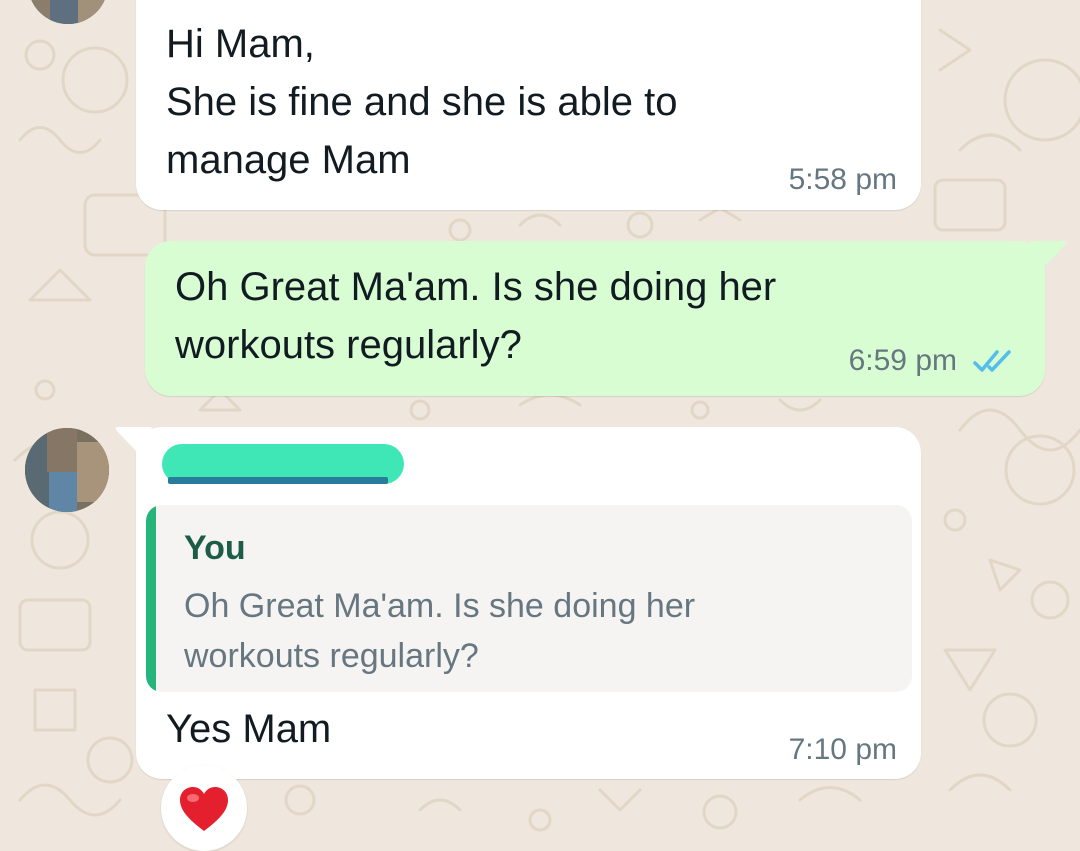  I want to click on message-reaction, so click(204, 808).